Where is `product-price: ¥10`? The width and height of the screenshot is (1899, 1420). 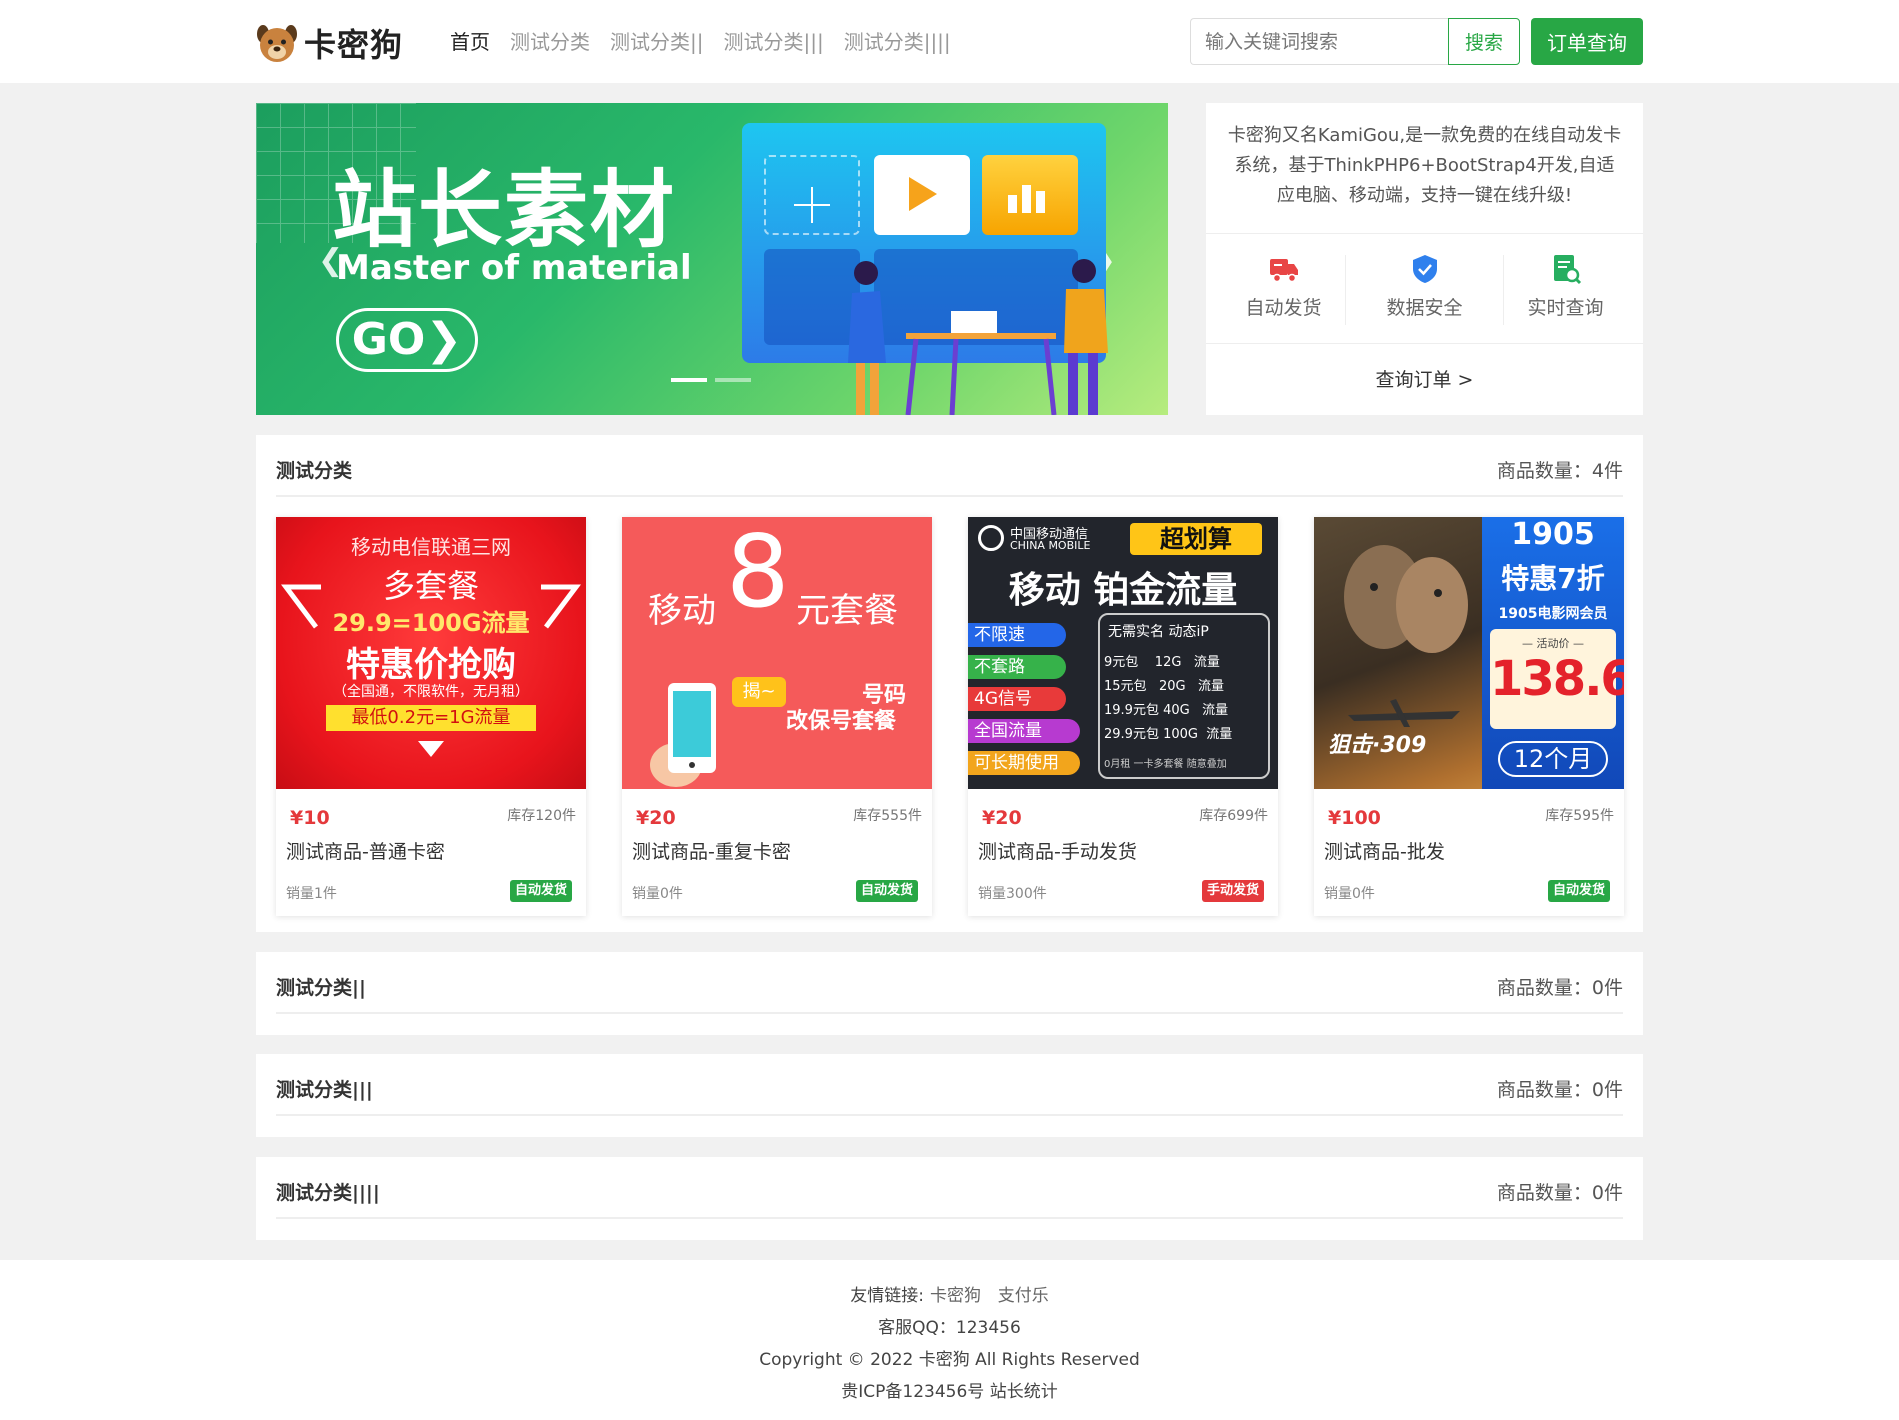 product-price: ¥10 is located at coordinates (310, 818).